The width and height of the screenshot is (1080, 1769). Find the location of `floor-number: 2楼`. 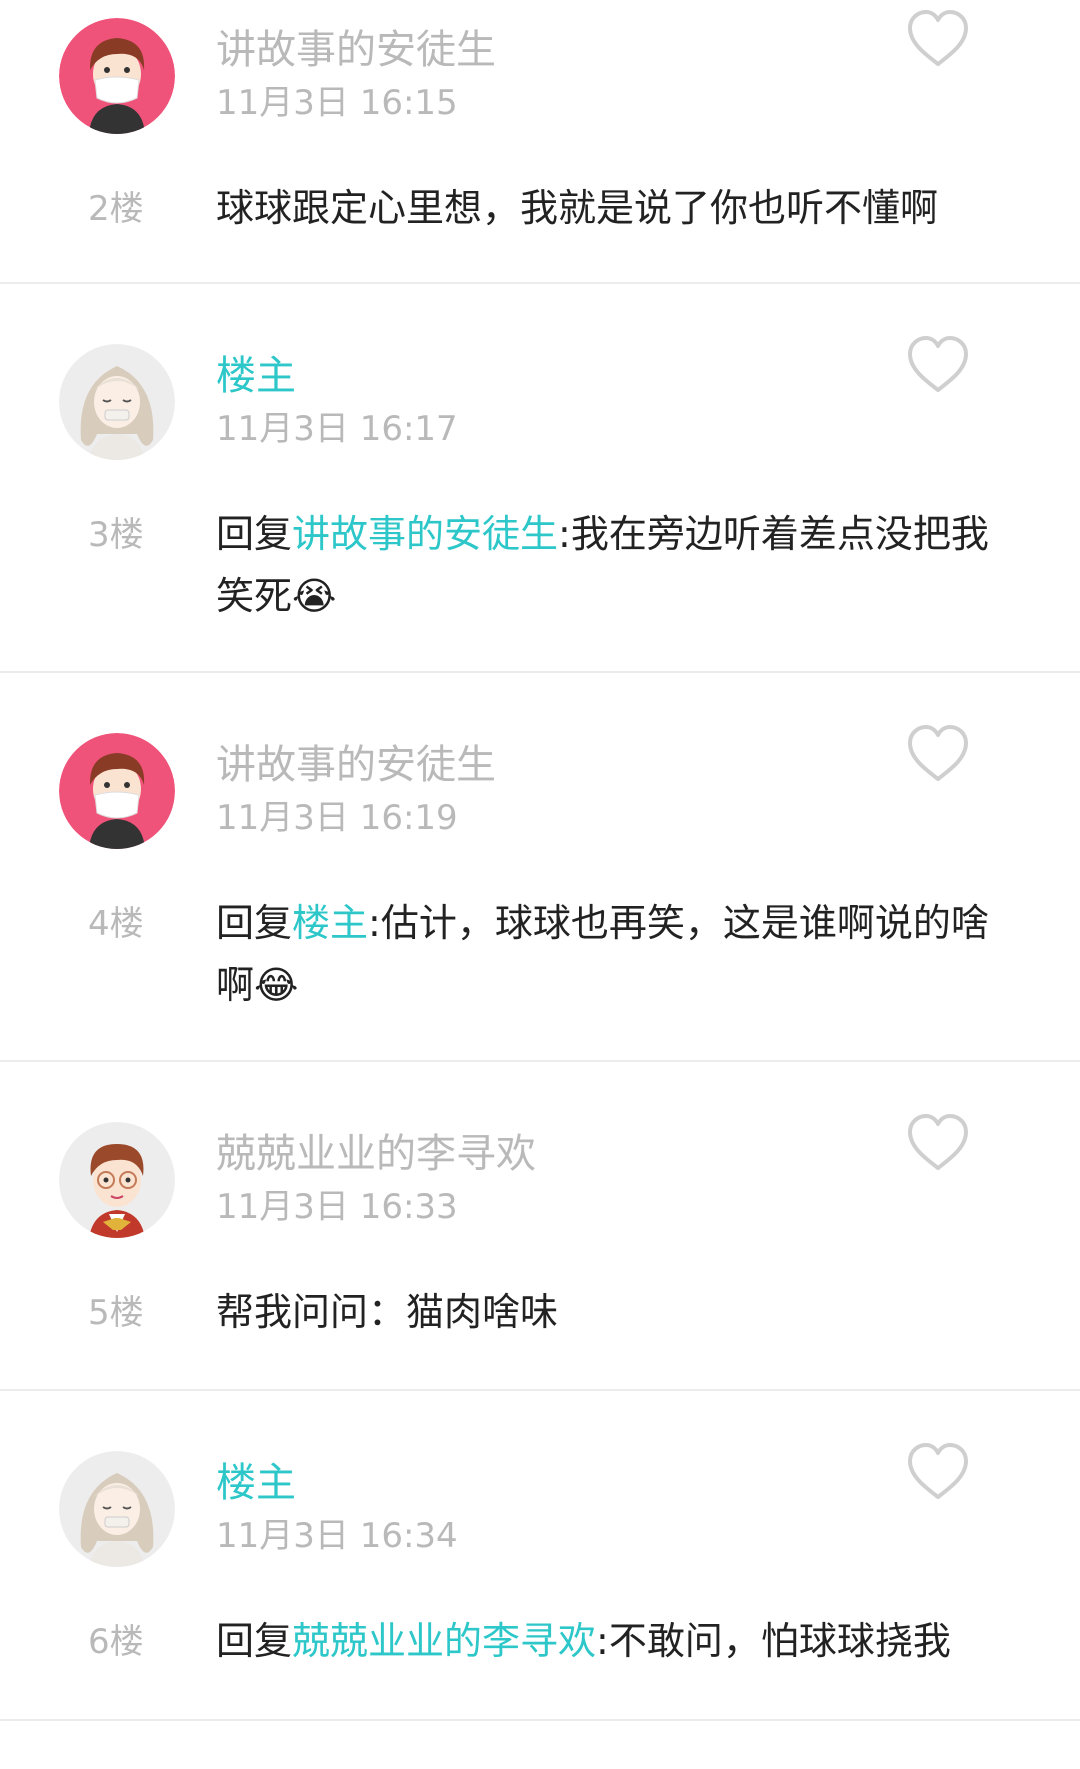

floor-number: 2楼 is located at coordinates (116, 209).